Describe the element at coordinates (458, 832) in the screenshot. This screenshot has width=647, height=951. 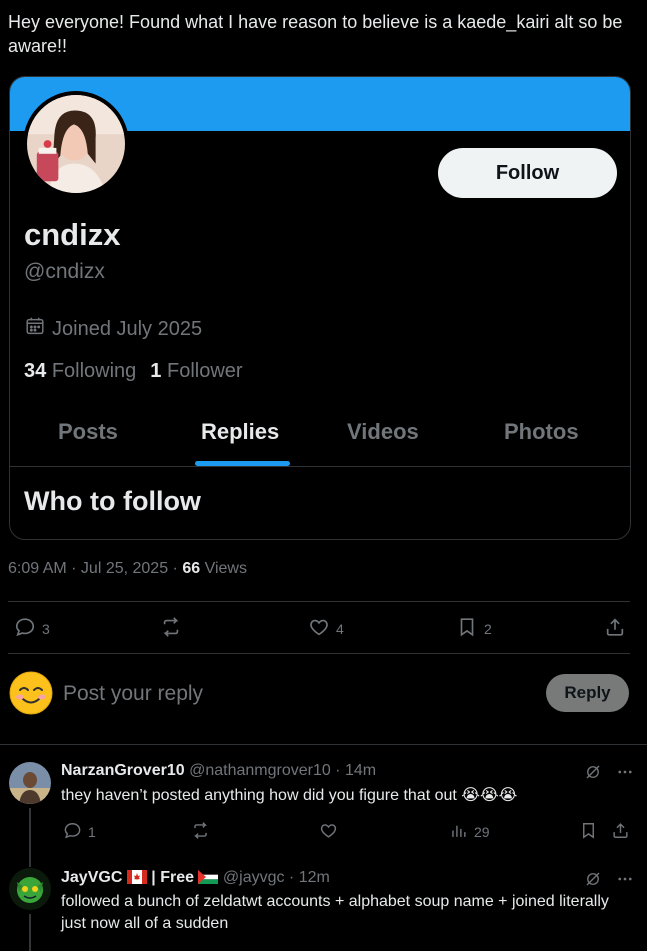
I see `analytics-icon` at that location.